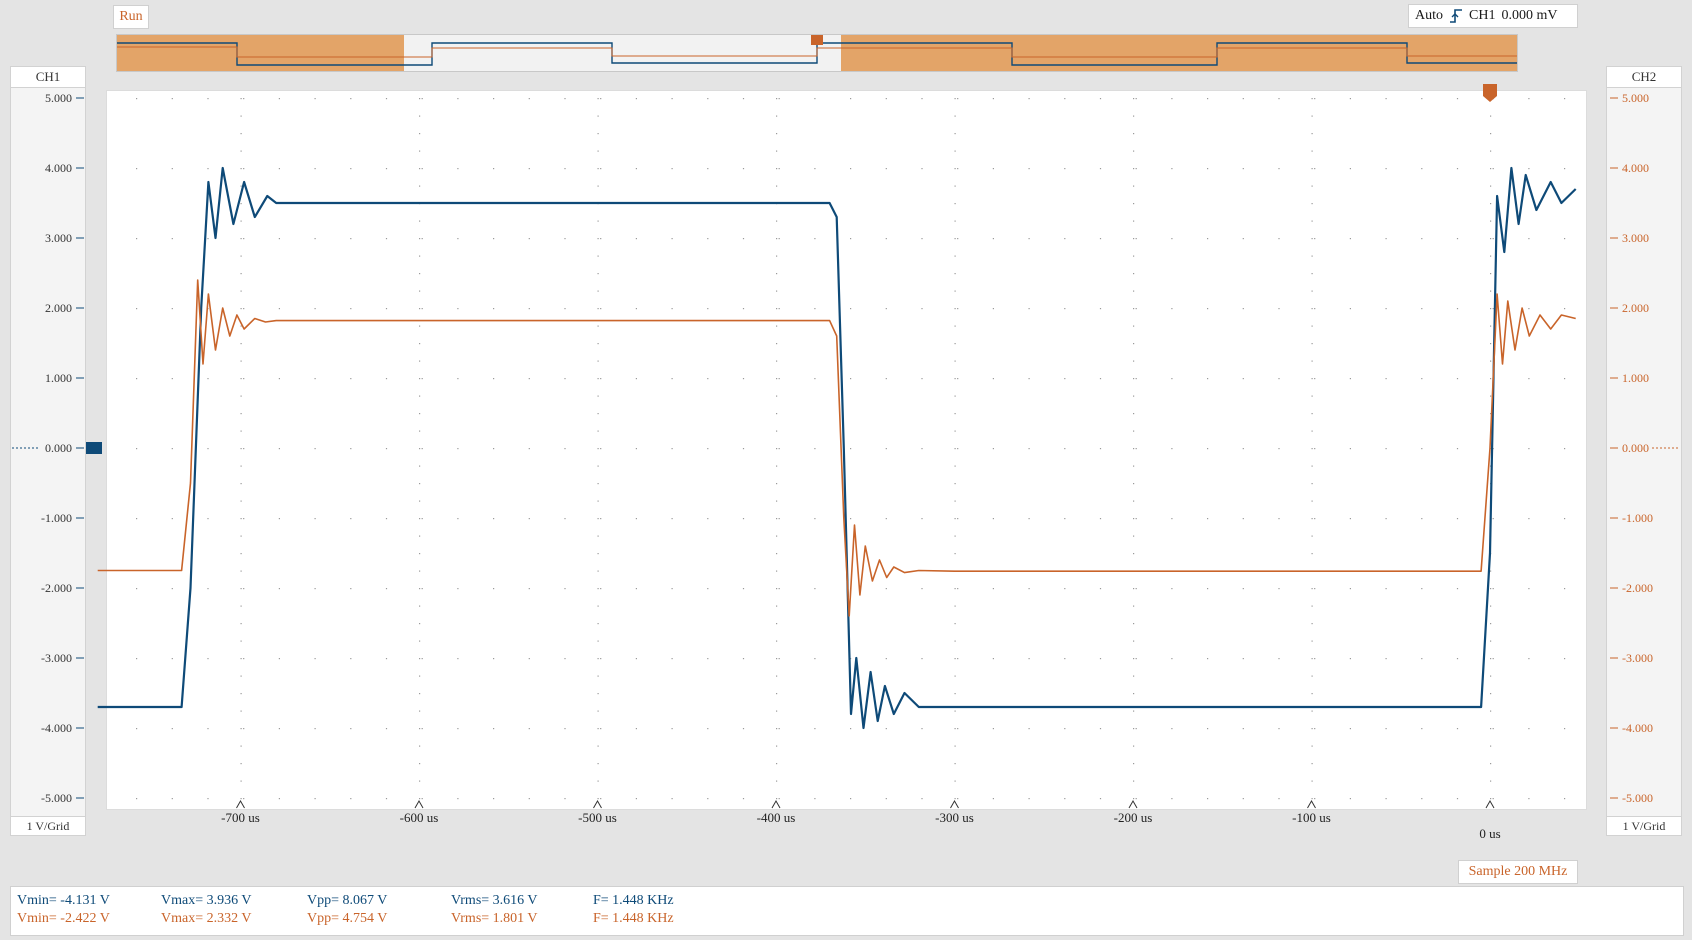 This screenshot has height=940, width=1692. Describe the element at coordinates (1637, 658) in the screenshot. I see `ch2-y-tick-label: -3.000` at that location.